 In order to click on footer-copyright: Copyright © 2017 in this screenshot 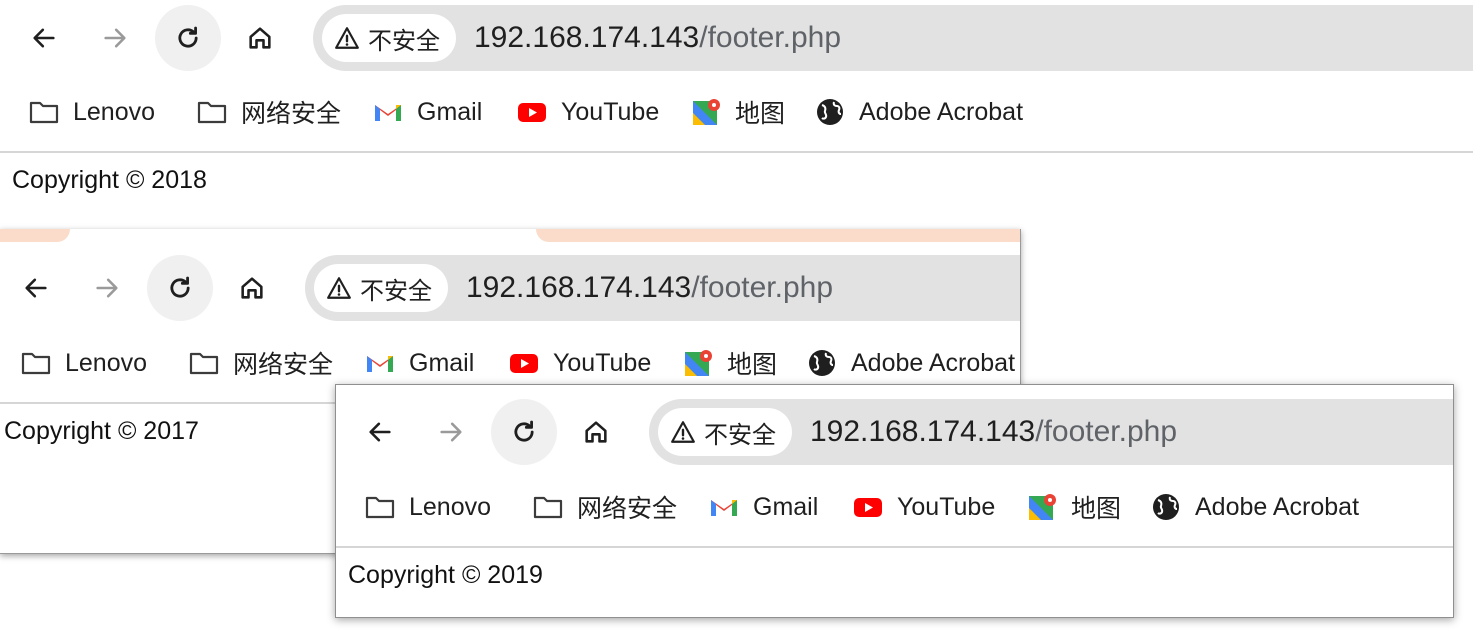, I will do `click(101, 431)`.